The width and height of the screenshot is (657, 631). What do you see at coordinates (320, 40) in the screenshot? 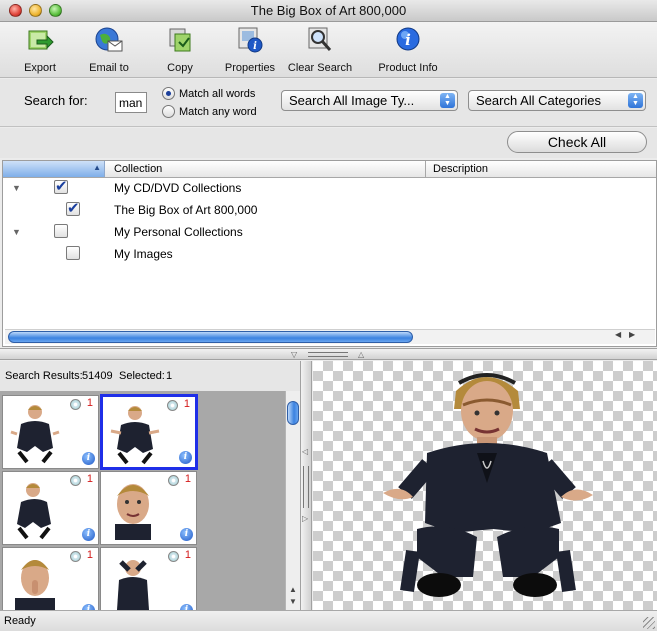
I see `clear-search-icon` at bounding box center [320, 40].